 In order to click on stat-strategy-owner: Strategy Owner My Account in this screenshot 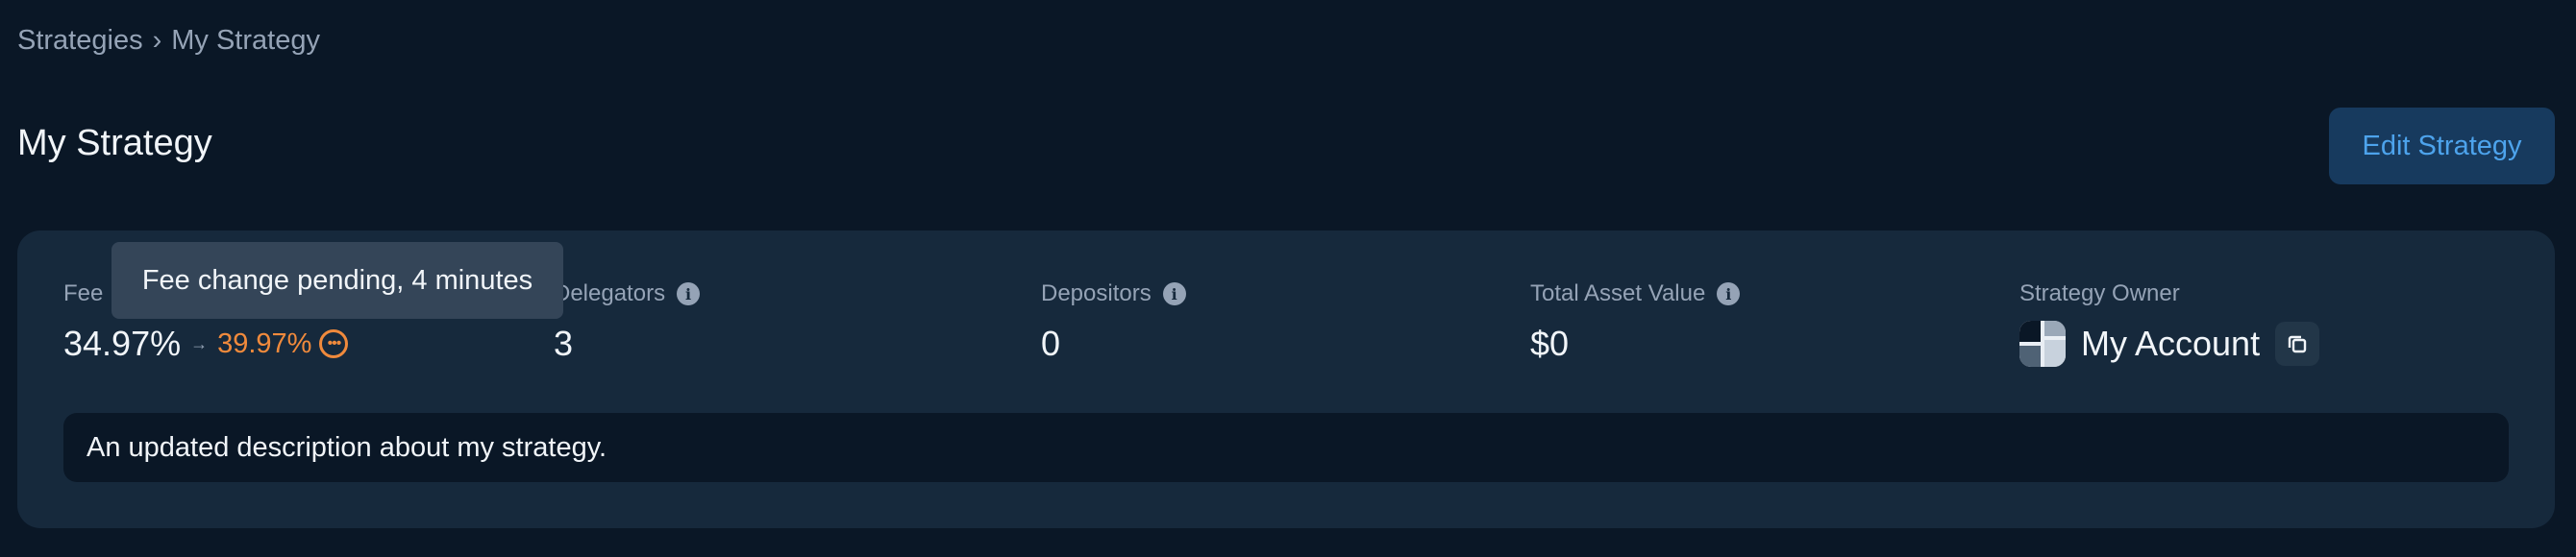, I will do `click(2170, 322)`.